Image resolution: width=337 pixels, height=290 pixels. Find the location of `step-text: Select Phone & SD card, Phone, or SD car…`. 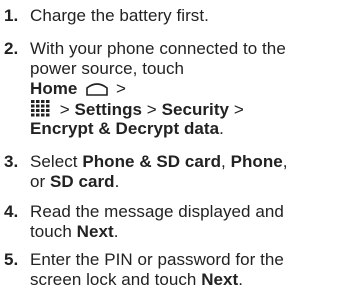

step-text: Select Phone & SD card, Phone, or SD car… is located at coordinates (159, 171).